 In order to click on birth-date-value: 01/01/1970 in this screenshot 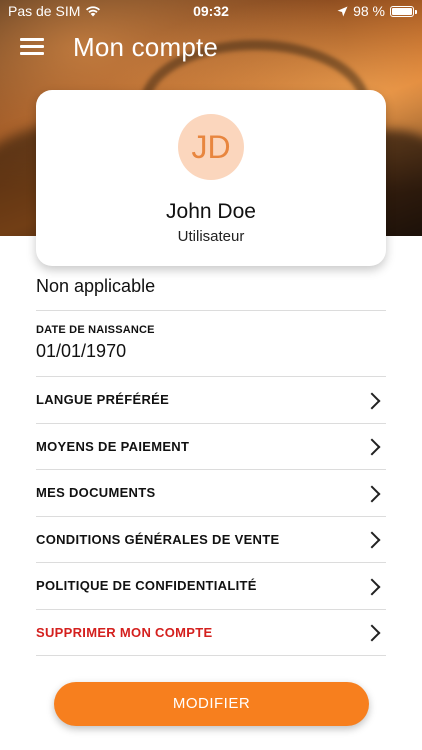, I will do `click(81, 351)`.